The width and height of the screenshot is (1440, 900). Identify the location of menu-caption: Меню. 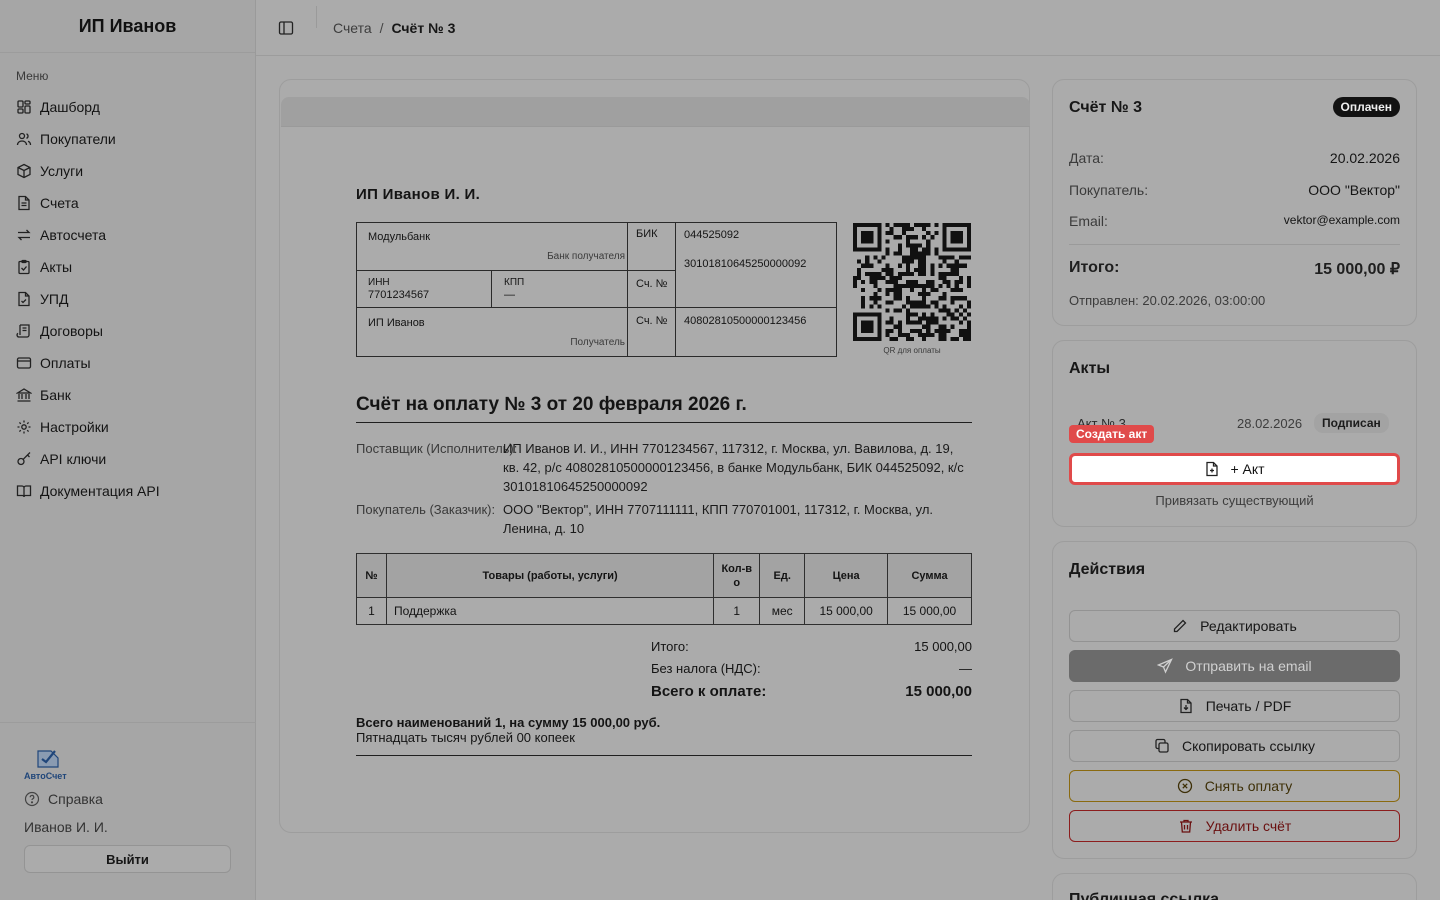
(32, 76).